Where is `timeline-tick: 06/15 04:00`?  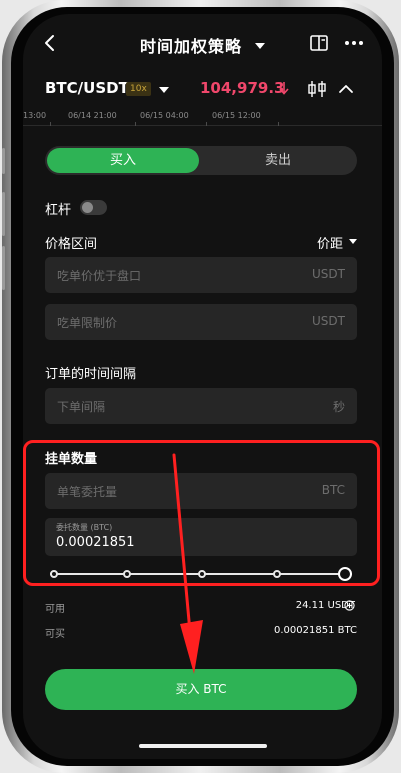 timeline-tick: 06/15 04:00 is located at coordinates (164, 115).